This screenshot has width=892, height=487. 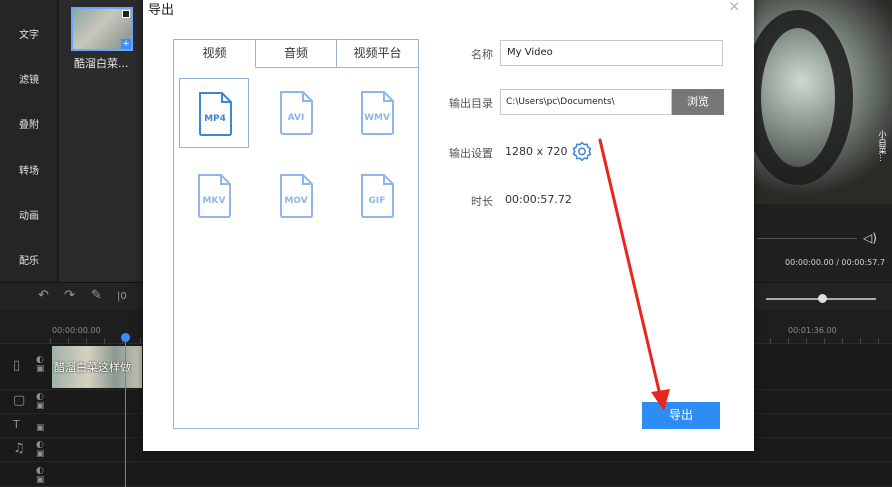 What do you see at coordinates (296, 54) in the screenshot?
I see `tab-audio: 音频` at bounding box center [296, 54].